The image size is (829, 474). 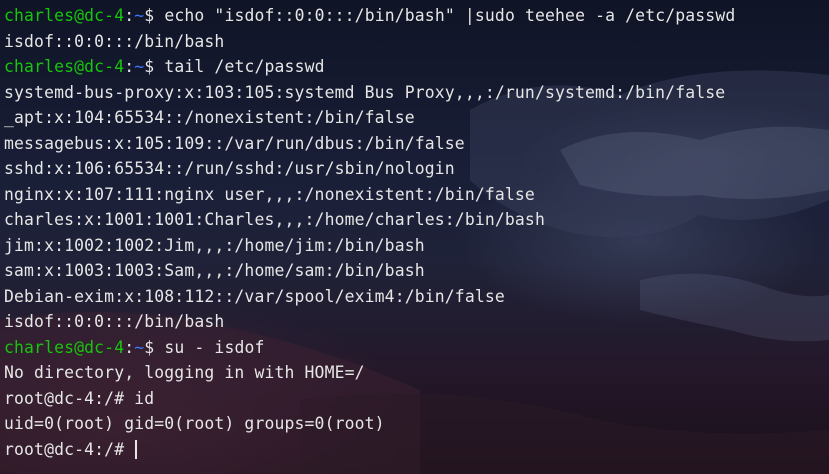 What do you see at coordinates (239, 66) in the screenshot?
I see `command-text: tail /etc/passwd` at bounding box center [239, 66].